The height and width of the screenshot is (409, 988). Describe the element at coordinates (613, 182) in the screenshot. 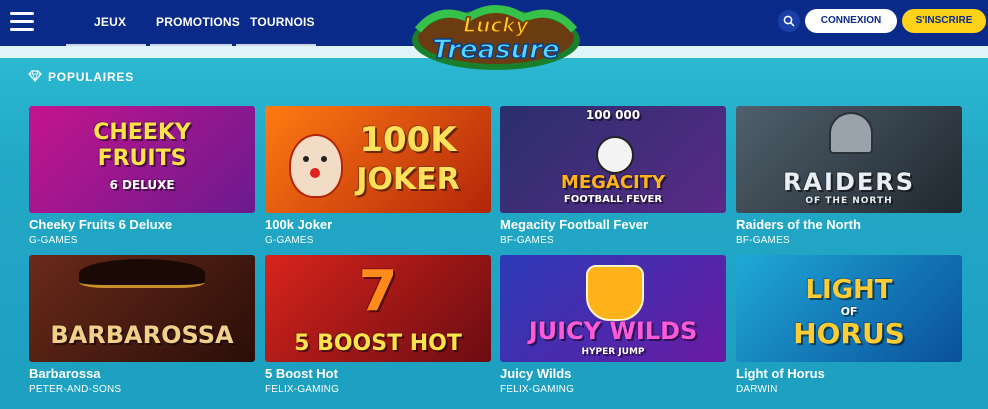

I see `thumbnail-title: MEGACITY` at that location.